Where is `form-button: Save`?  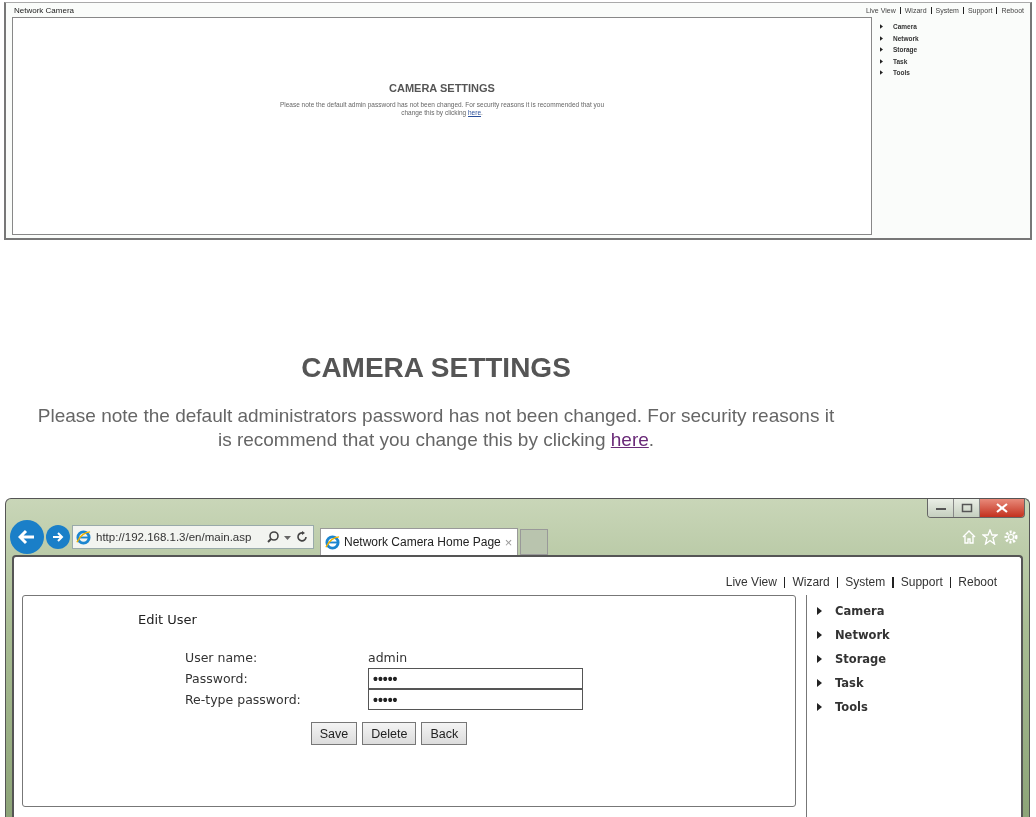
form-button: Save is located at coordinates (334, 733).